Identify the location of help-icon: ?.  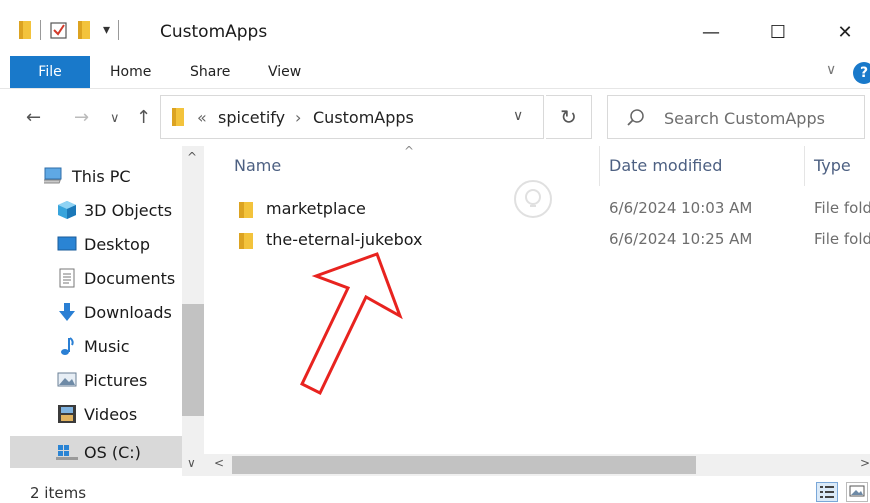
(861, 73).